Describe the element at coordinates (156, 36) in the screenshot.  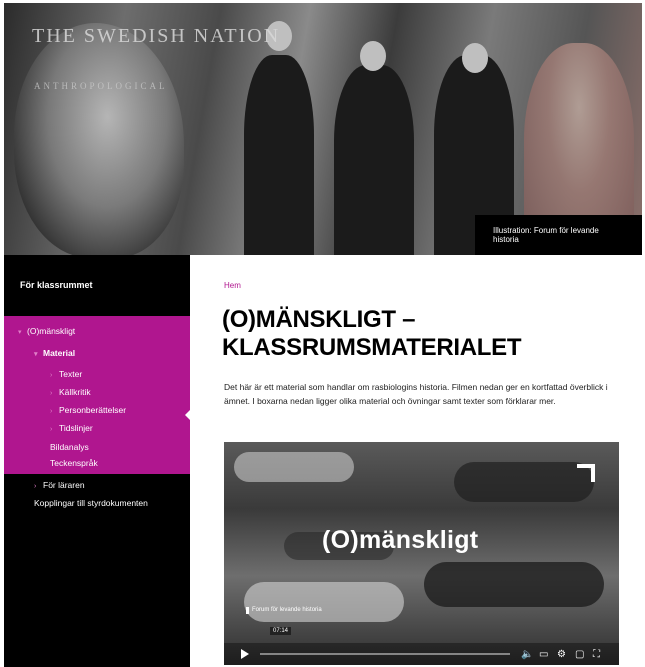
I see `hero-title: THE SWEDISH NATION` at that location.